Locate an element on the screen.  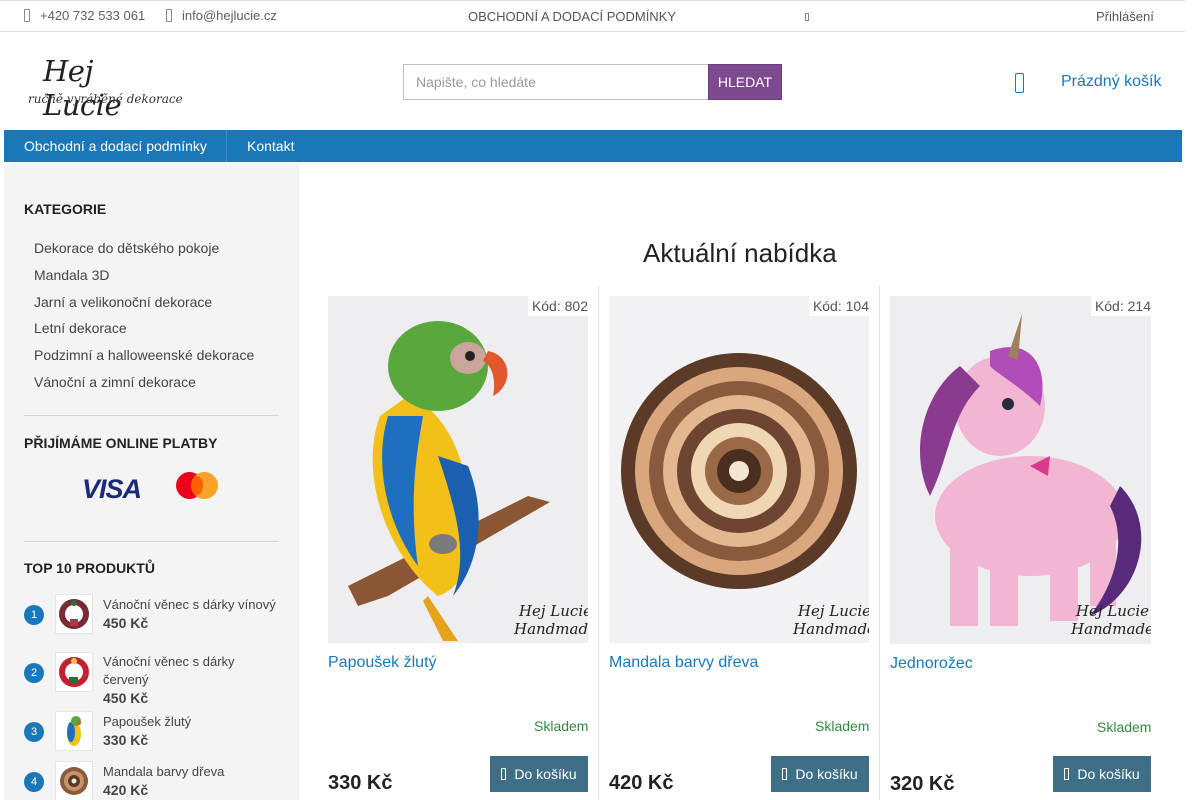
rank-badge: 4 is located at coordinates (34, 782).